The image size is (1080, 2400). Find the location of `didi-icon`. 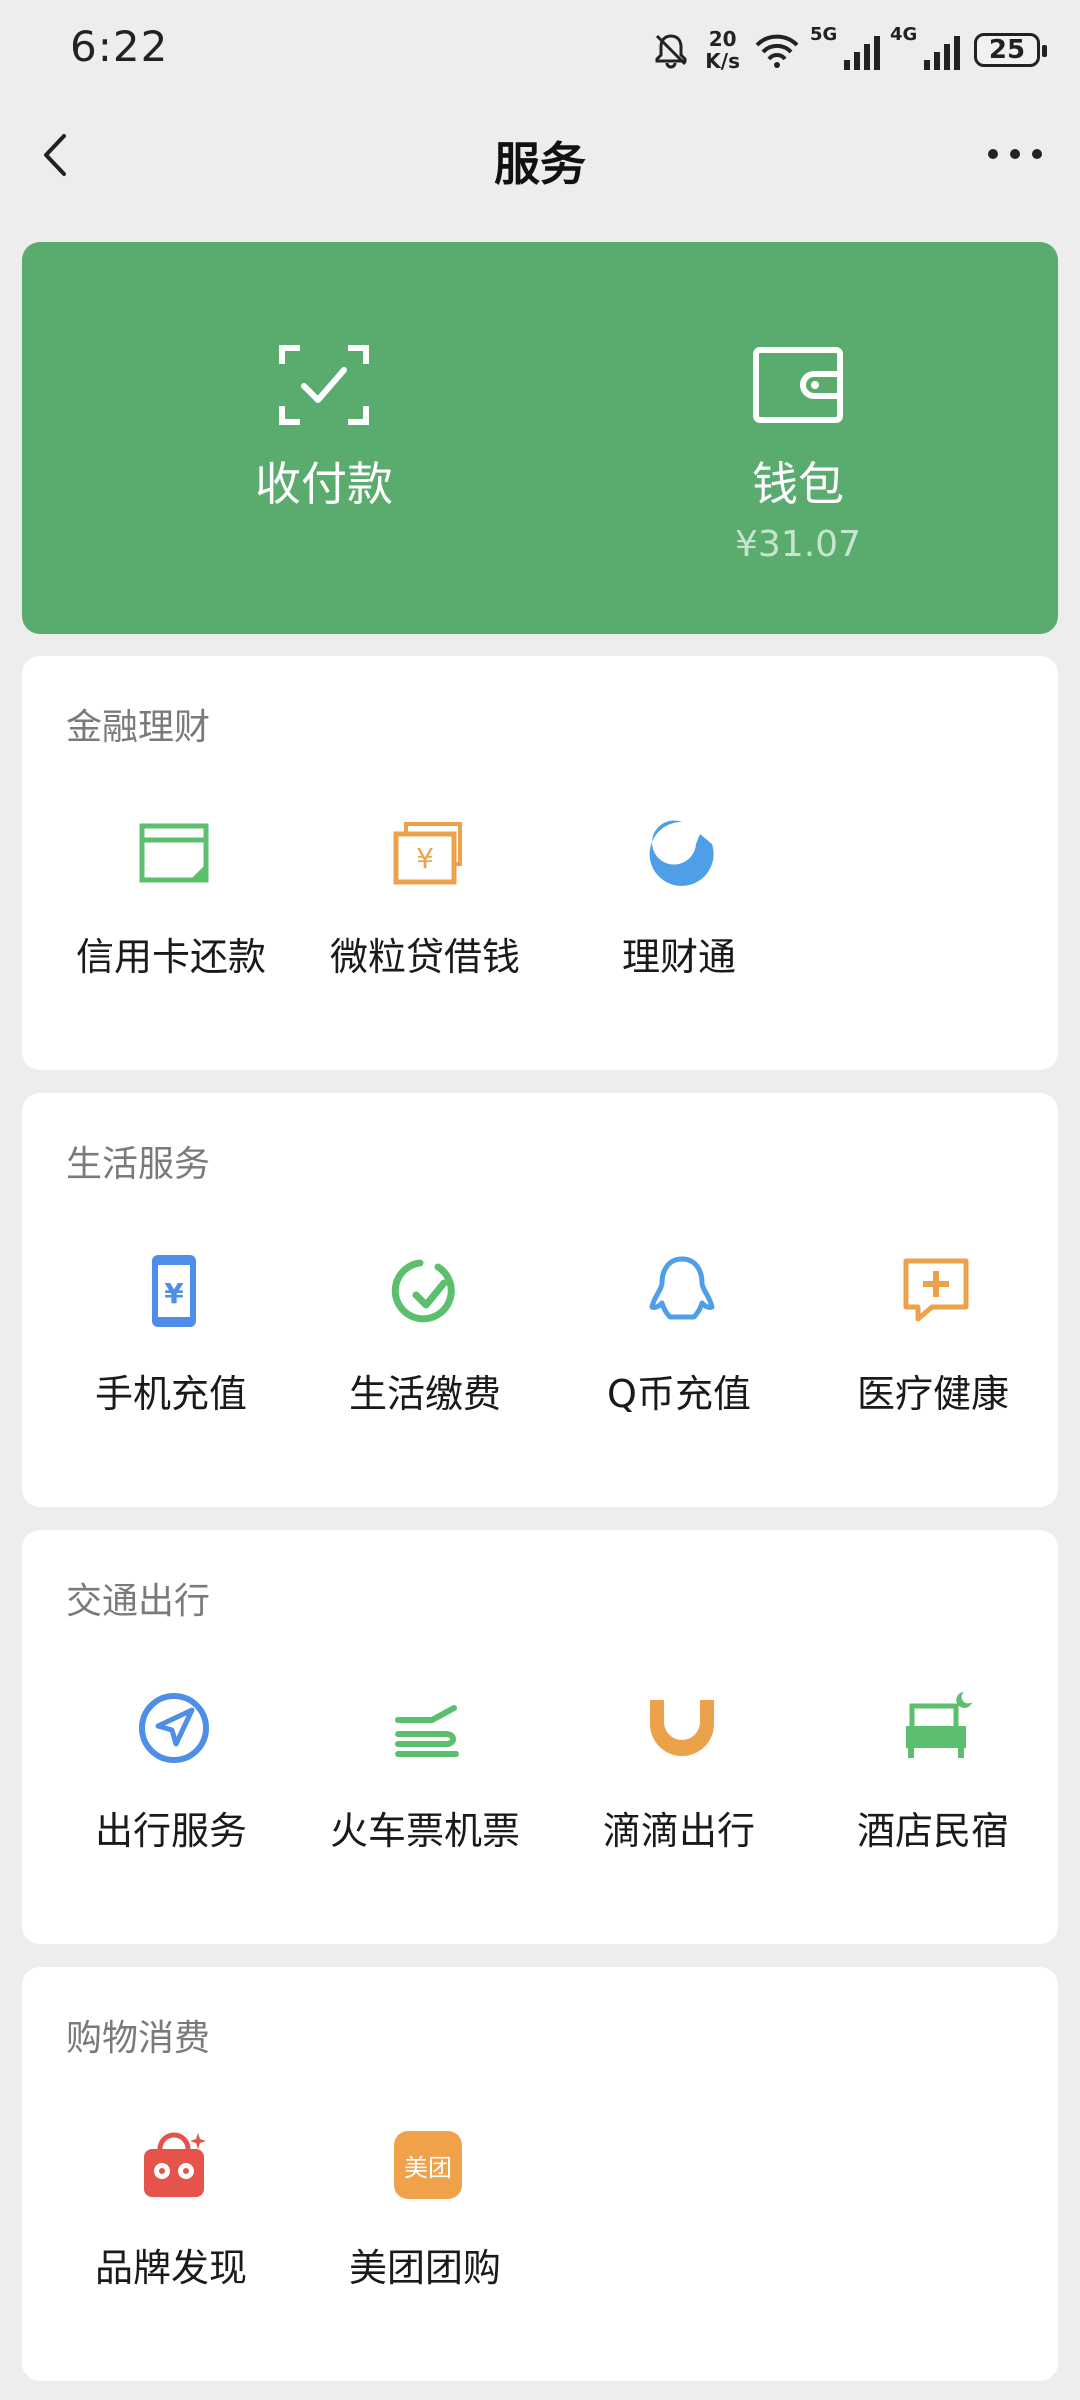

didi-icon is located at coordinates (682, 1728).